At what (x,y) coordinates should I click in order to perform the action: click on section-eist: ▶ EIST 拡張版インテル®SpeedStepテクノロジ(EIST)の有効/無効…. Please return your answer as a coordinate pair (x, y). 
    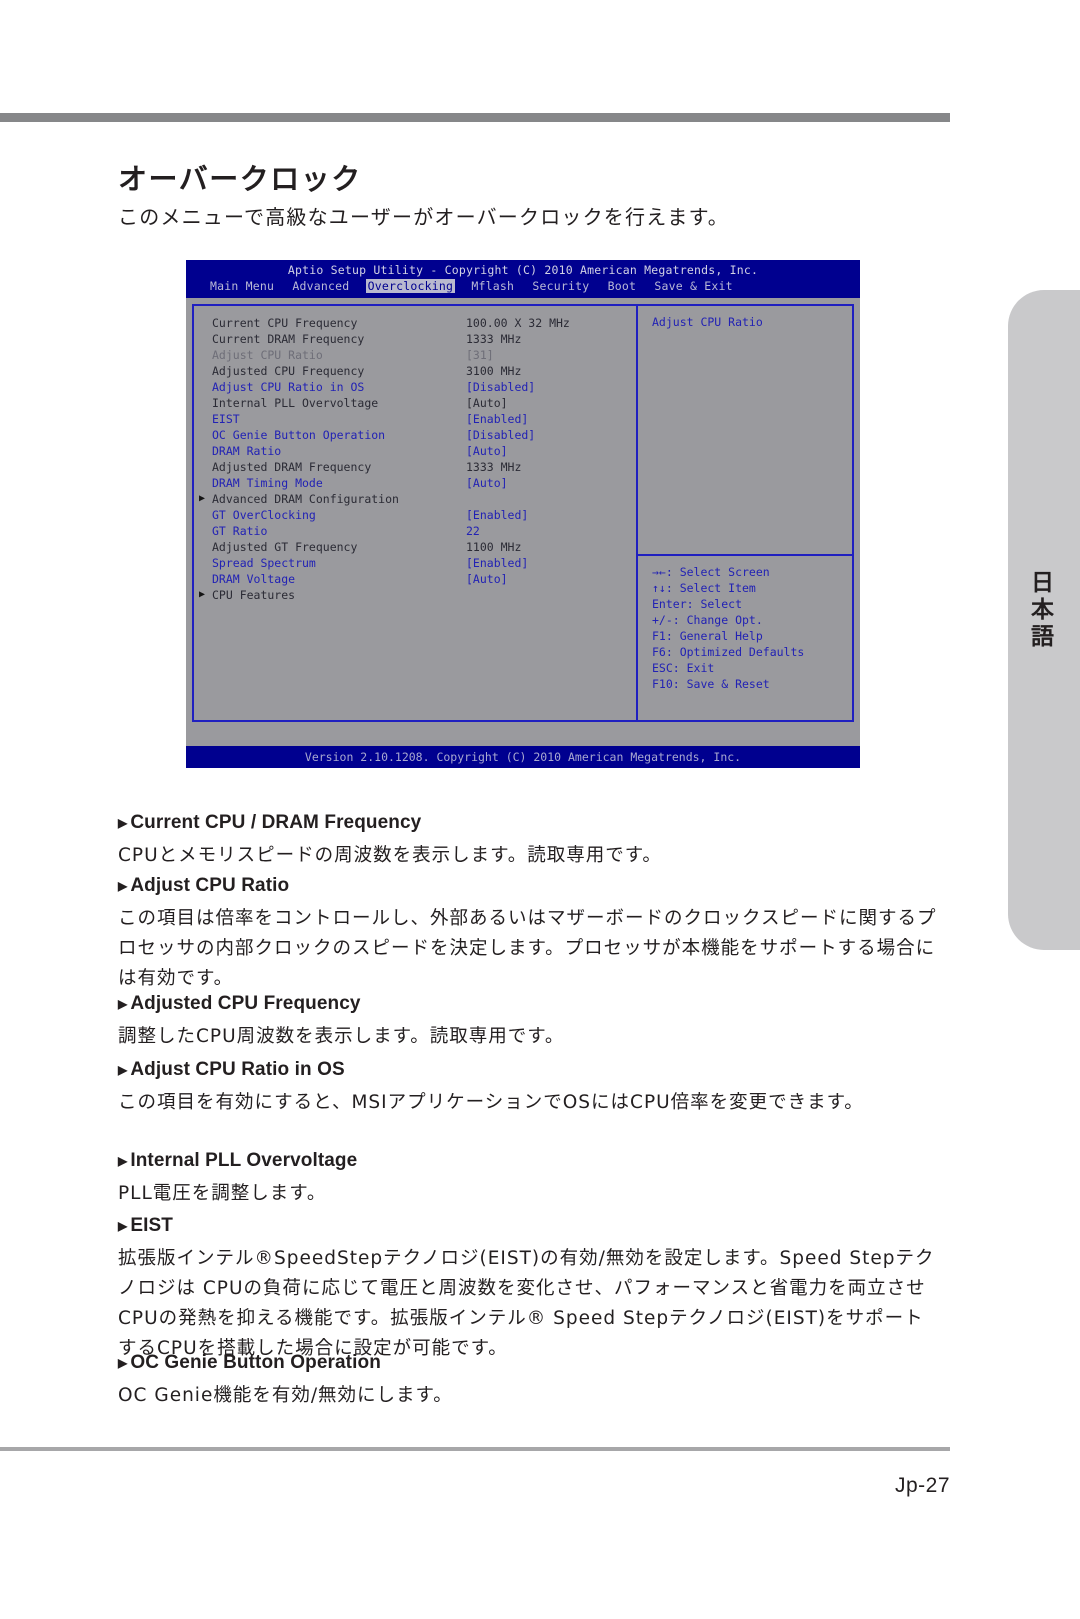
    Looking at the image, I should click on (530, 1289).